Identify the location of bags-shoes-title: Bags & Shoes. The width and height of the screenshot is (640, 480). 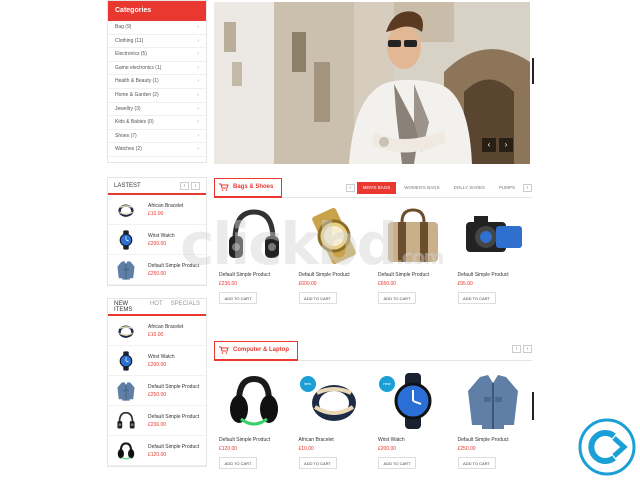
(253, 187).